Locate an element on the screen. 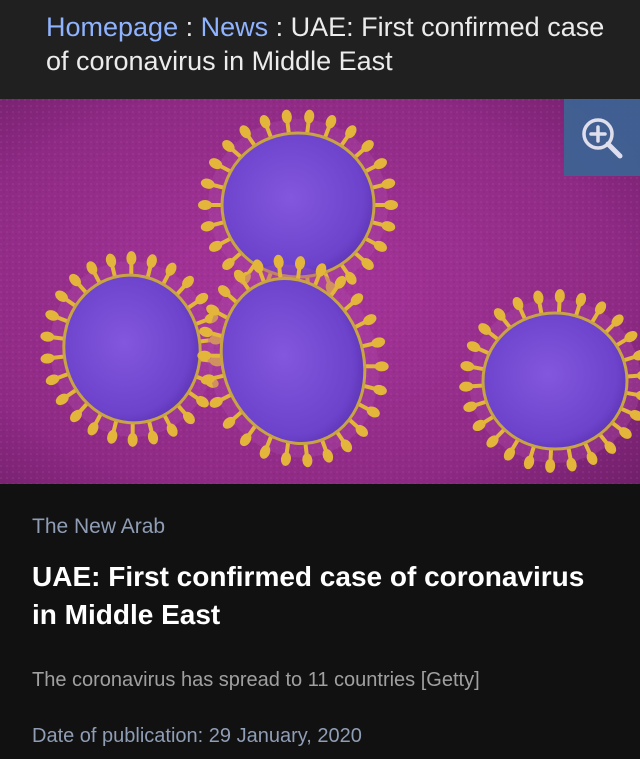 Image resolution: width=640 pixels, height=759 pixels. zoom-in-icon is located at coordinates (602, 137).